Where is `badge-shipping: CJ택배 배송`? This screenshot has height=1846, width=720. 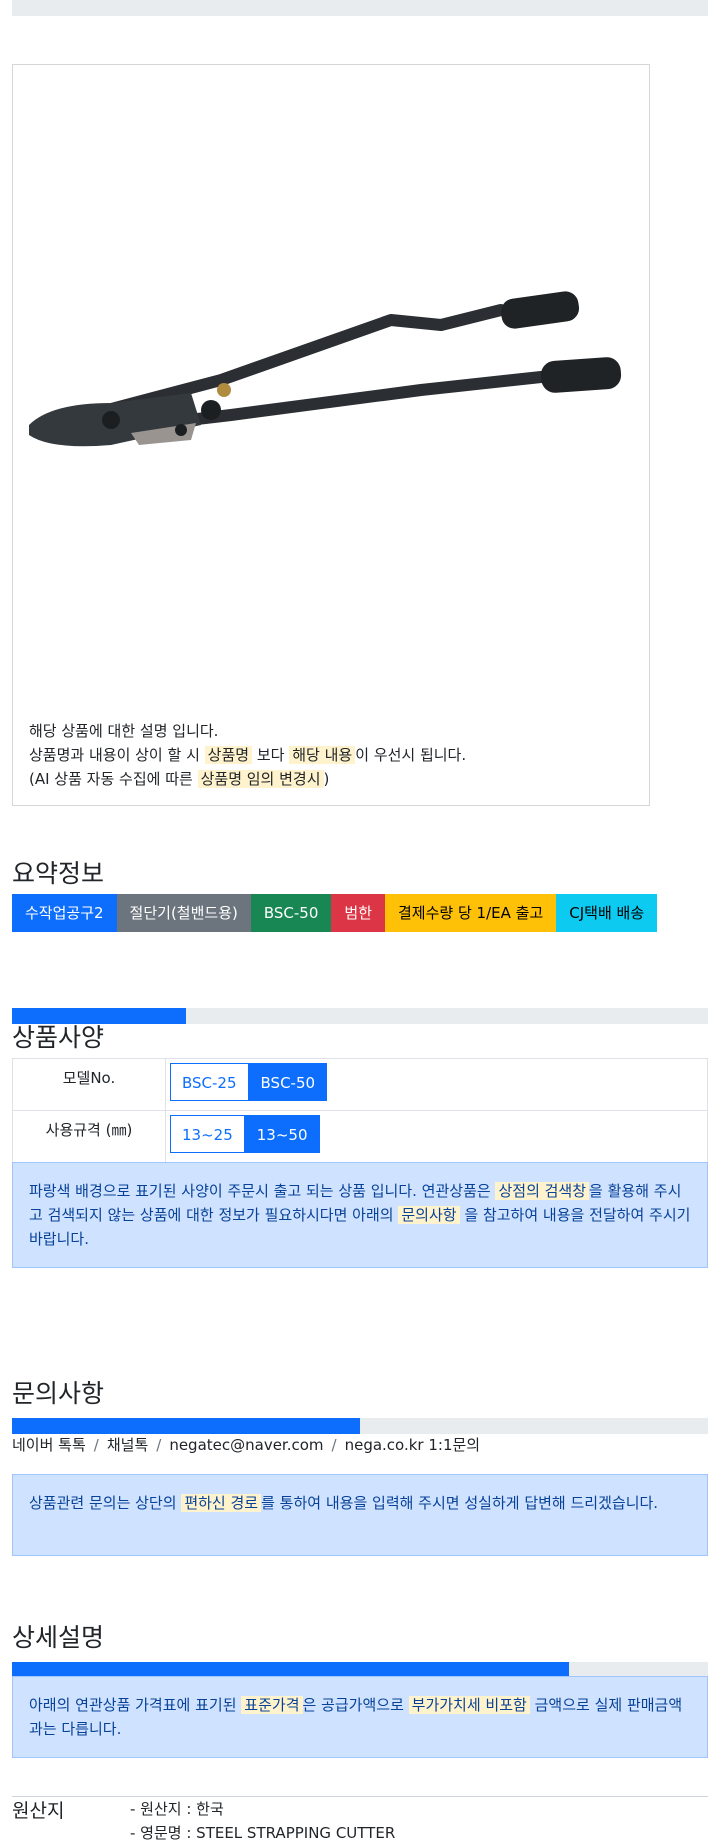
badge-shipping: CJ택배 배송 is located at coordinates (607, 913).